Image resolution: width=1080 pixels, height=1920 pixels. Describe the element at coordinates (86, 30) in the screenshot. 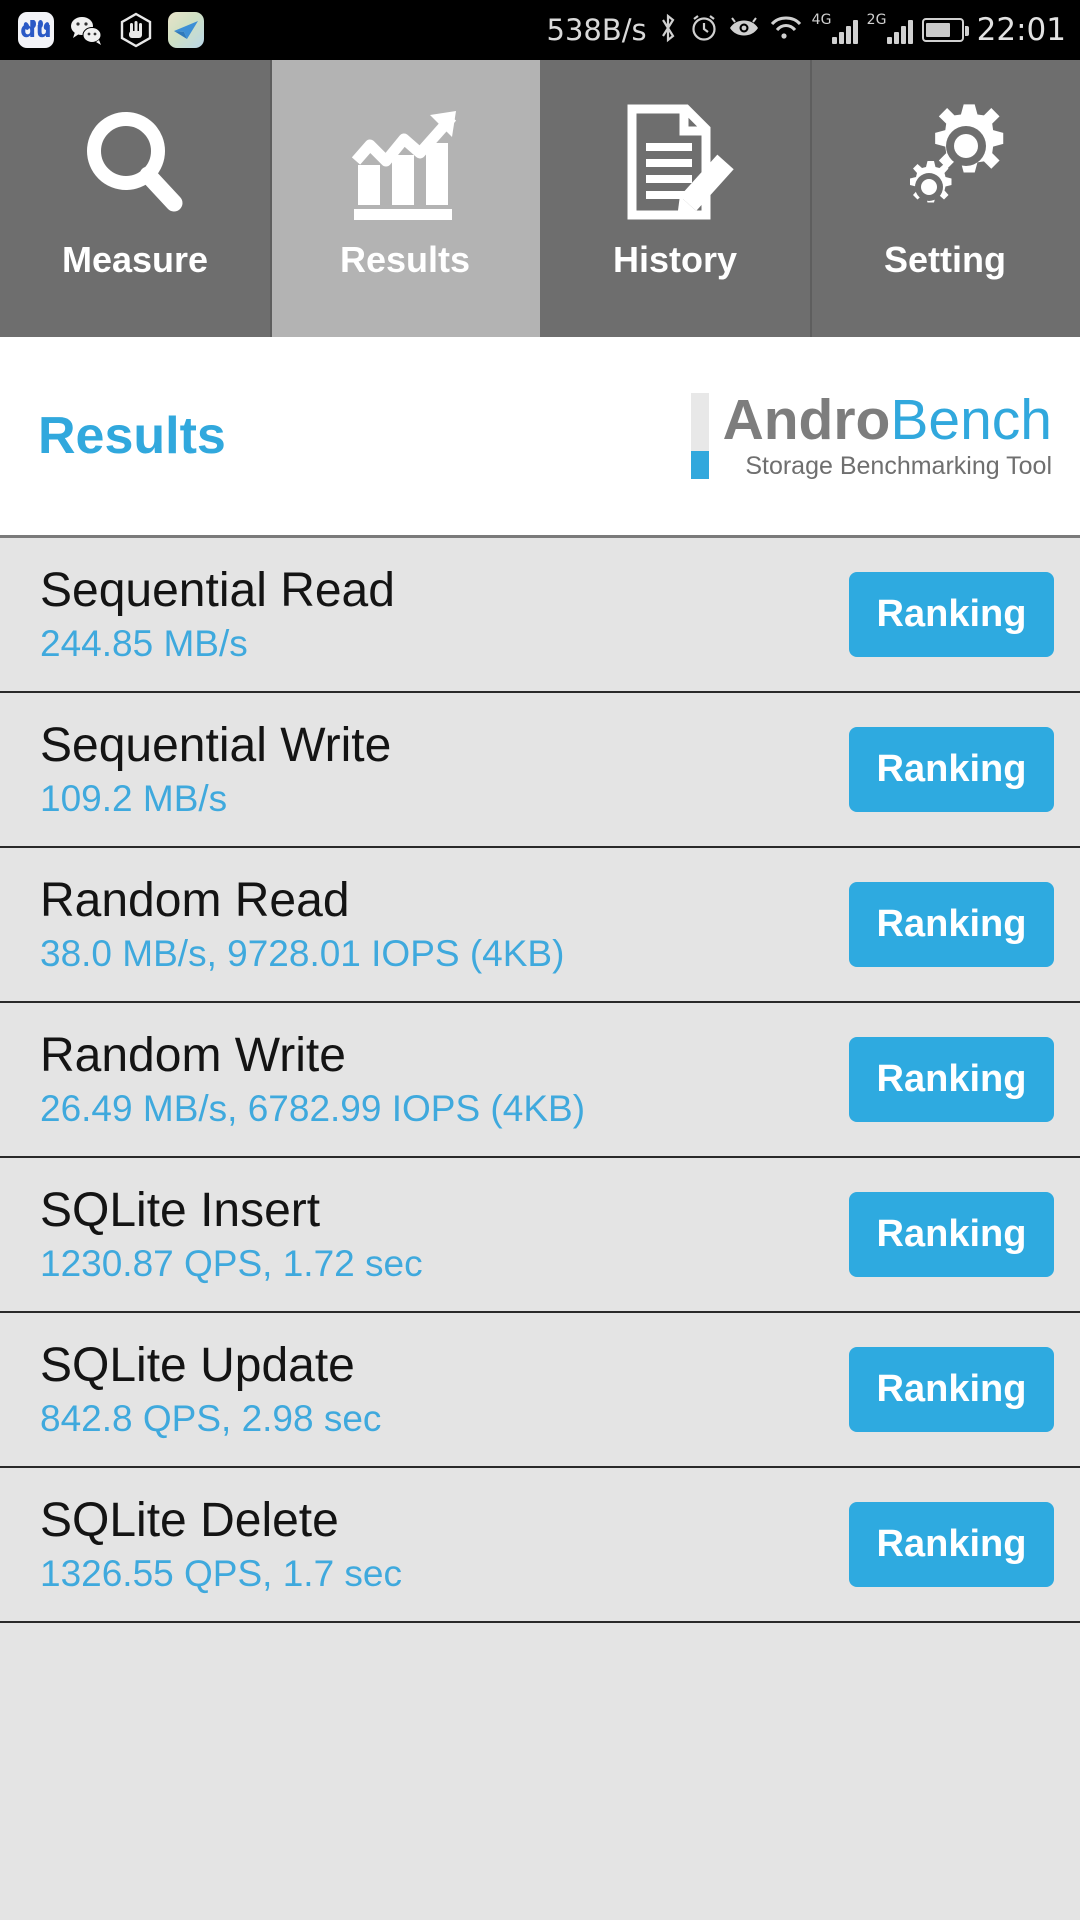

I see `wechat-icon` at that location.